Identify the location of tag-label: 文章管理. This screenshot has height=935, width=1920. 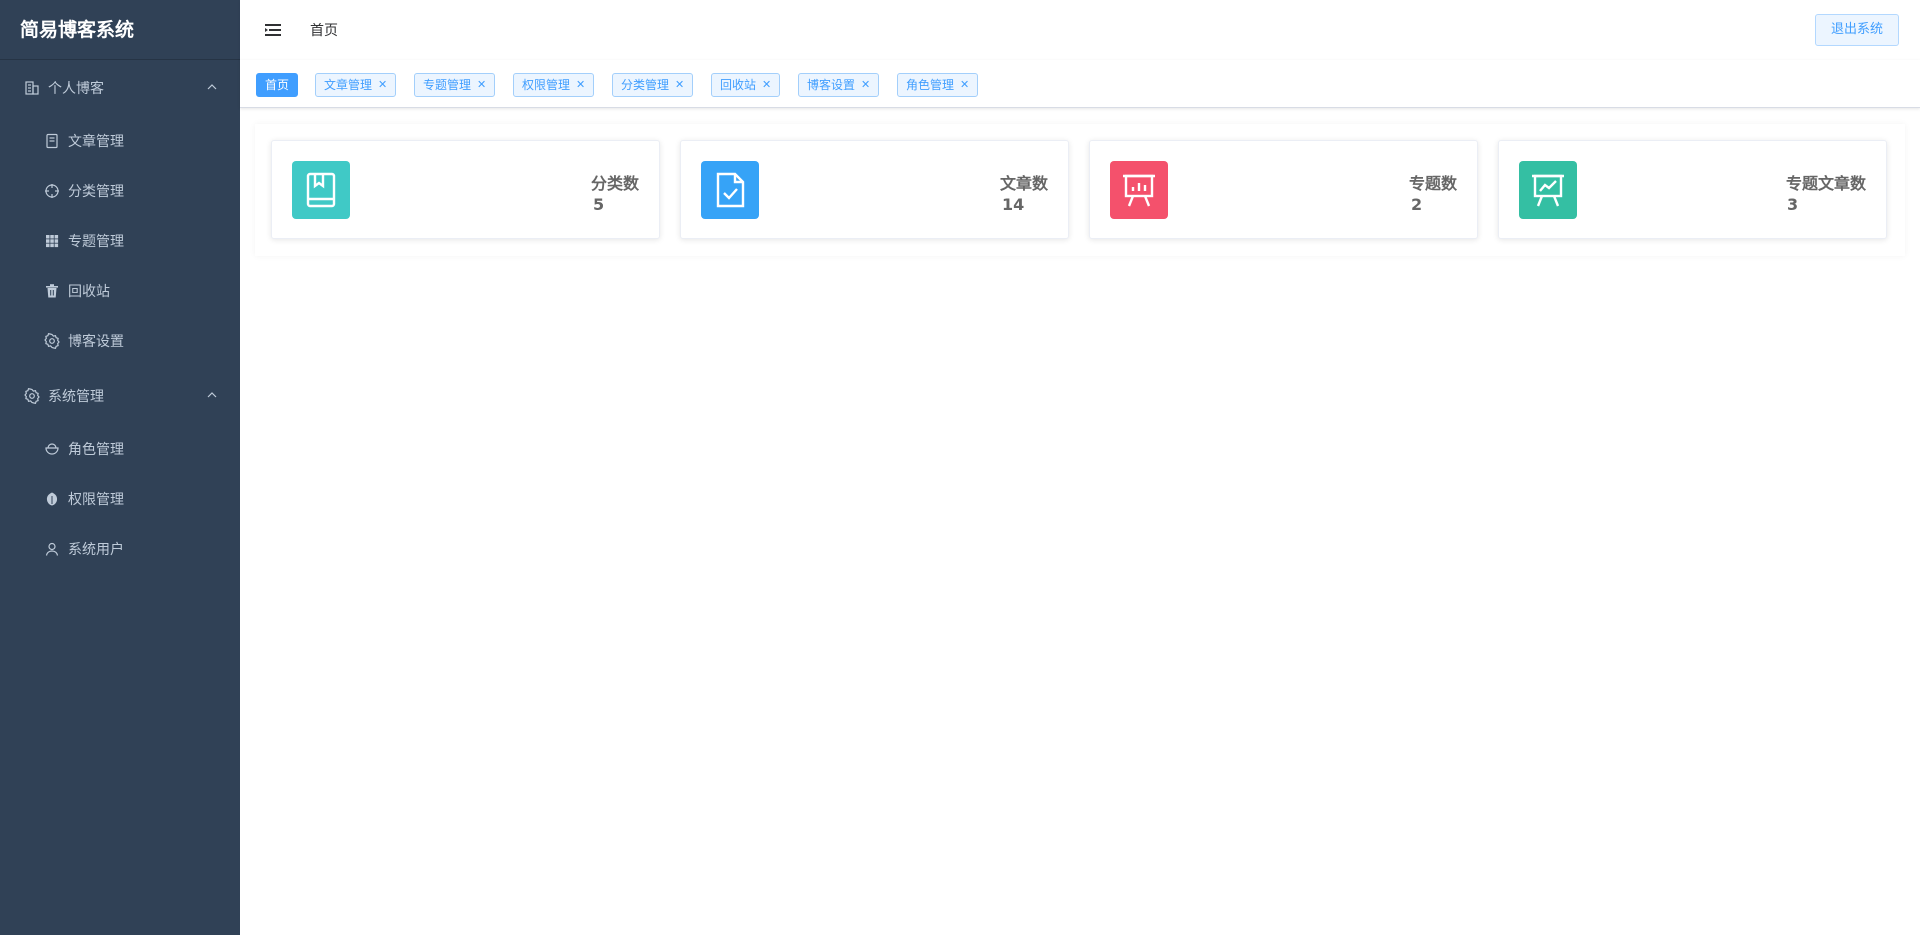
(348, 85).